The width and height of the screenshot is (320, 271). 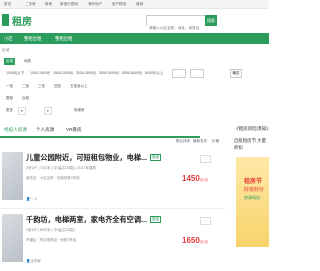 I want to click on price-value: 1450, so click(x=191, y=178).